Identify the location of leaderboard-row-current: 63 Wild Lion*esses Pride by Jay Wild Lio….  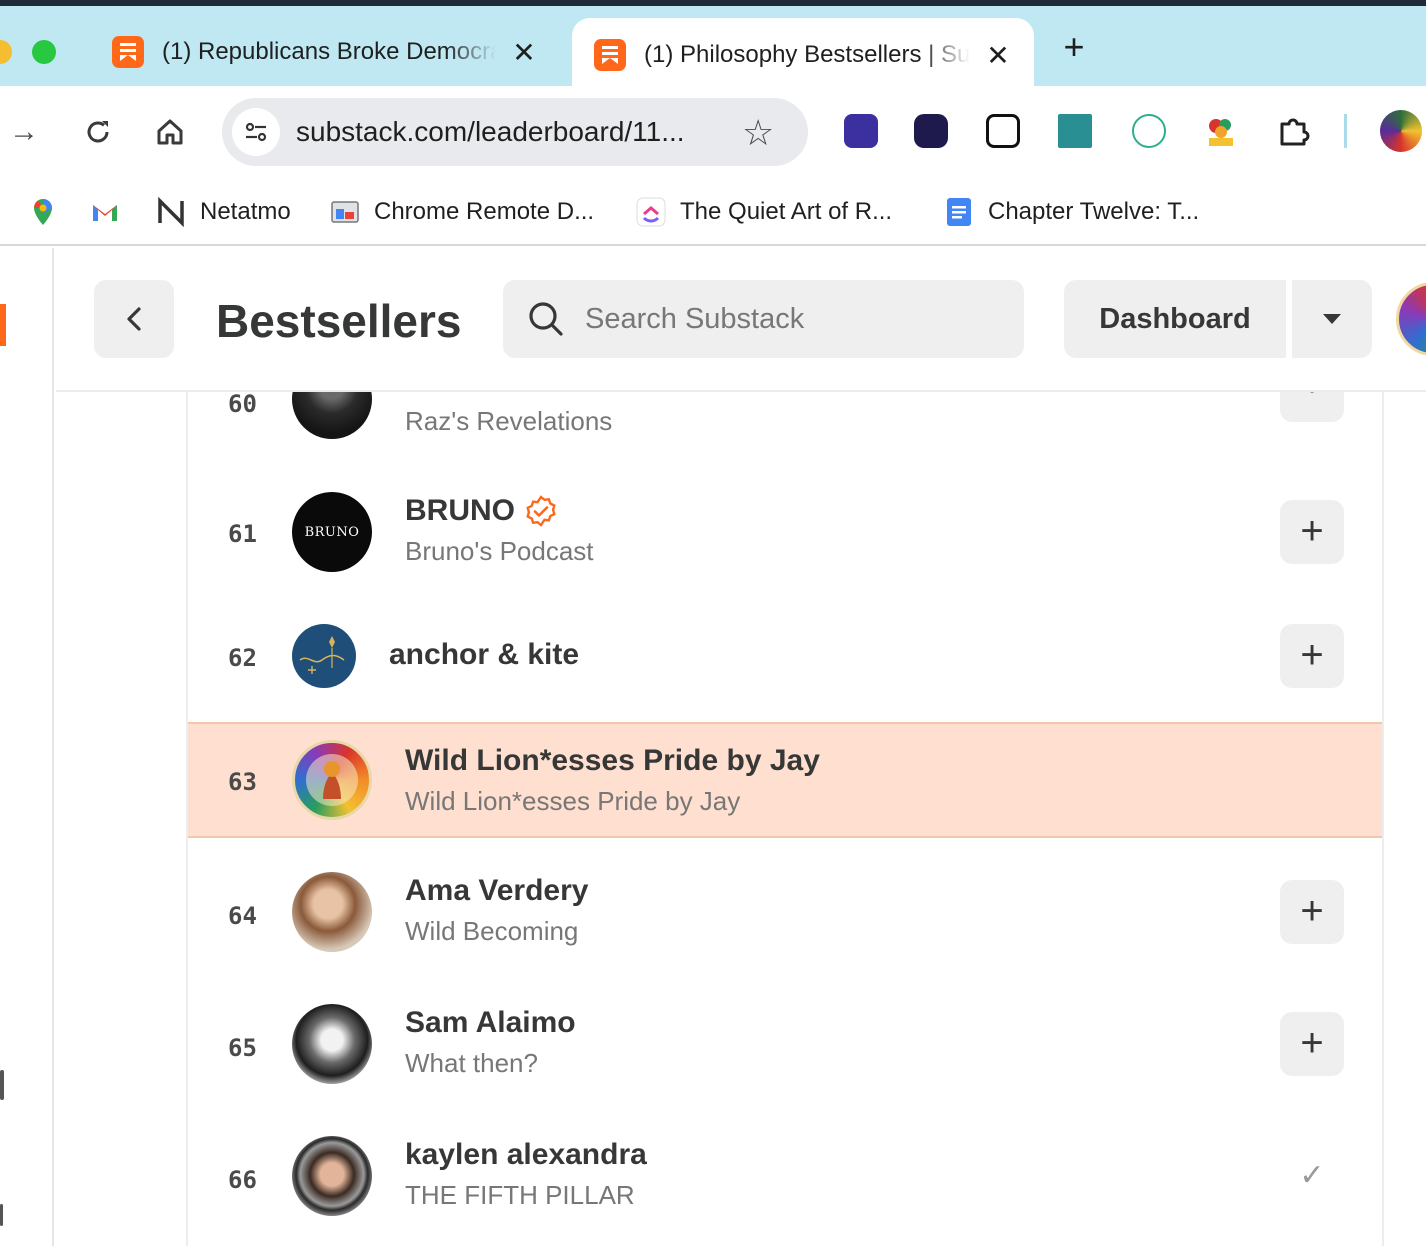
(785, 780).